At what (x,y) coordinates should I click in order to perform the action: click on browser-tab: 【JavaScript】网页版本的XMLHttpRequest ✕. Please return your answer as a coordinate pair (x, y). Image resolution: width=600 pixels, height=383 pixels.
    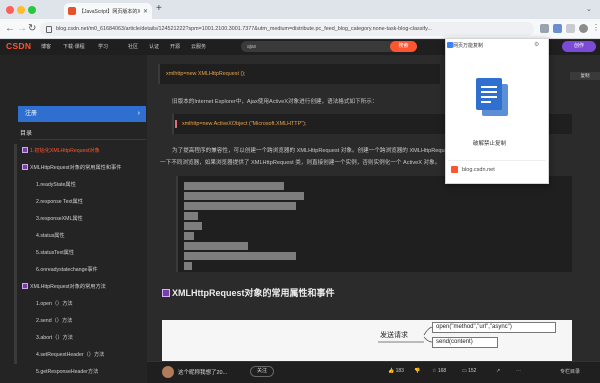
    Looking at the image, I should click on (108, 11).